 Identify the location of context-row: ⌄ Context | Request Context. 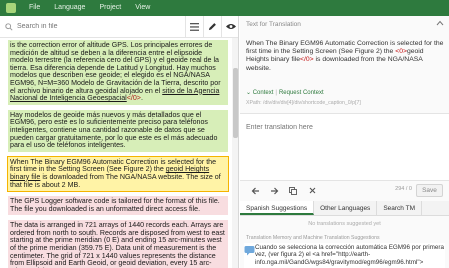
(285, 92).